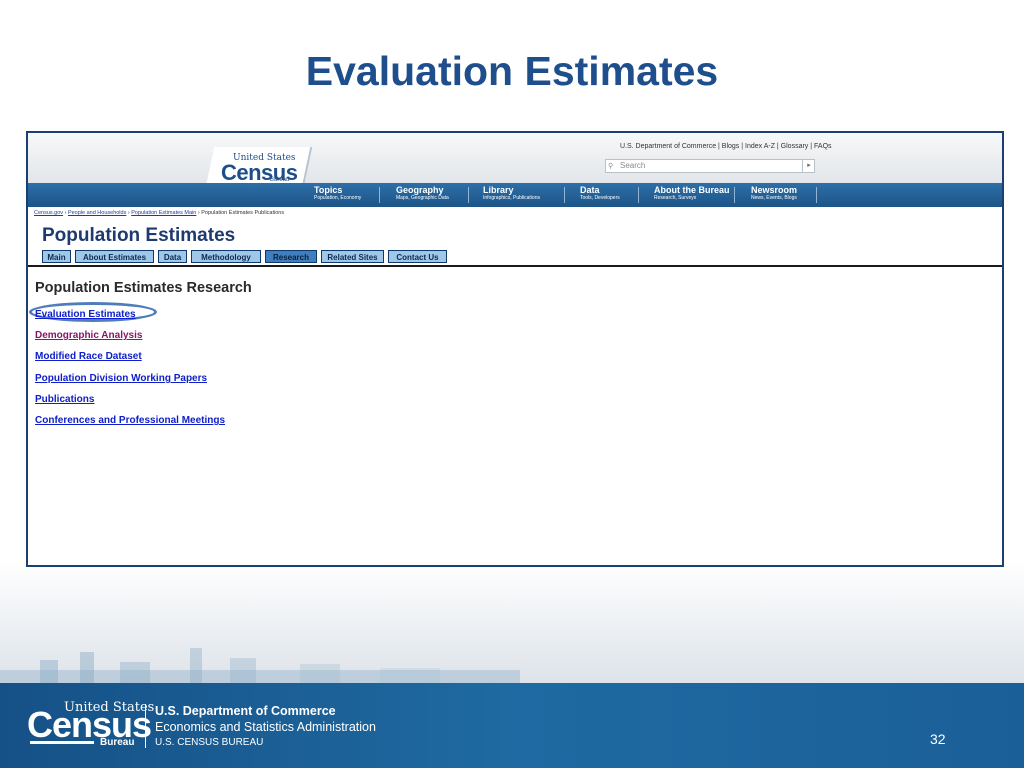 This screenshot has width=1024, height=768. What do you see at coordinates (337, 193) in the screenshot?
I see `nav-item-topics: Topics Population, Economy` at bounding box center [337, 193].